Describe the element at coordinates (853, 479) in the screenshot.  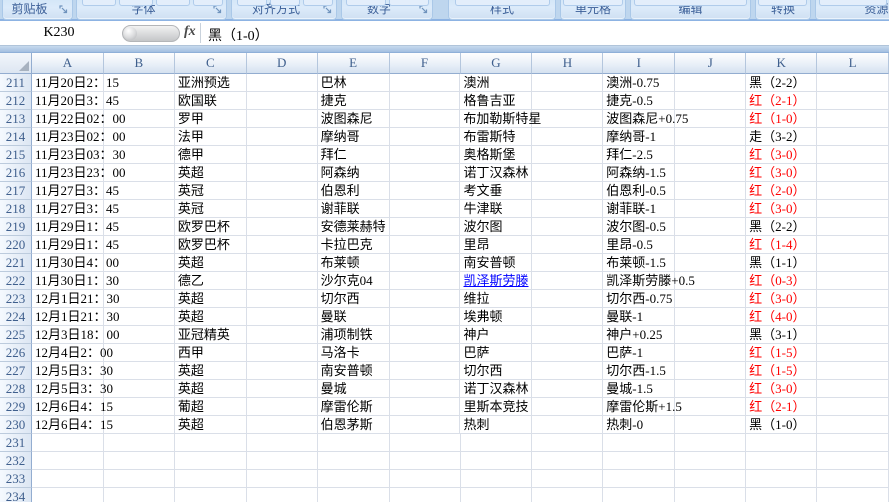
I see `cell-L233` at that location.